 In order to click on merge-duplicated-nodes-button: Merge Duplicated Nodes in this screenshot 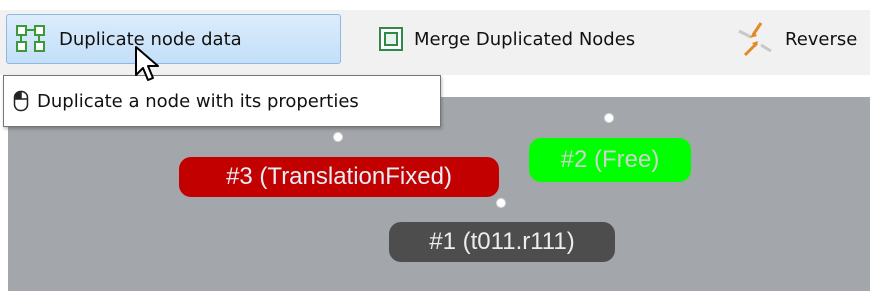, I will do `click(506, 39)`.